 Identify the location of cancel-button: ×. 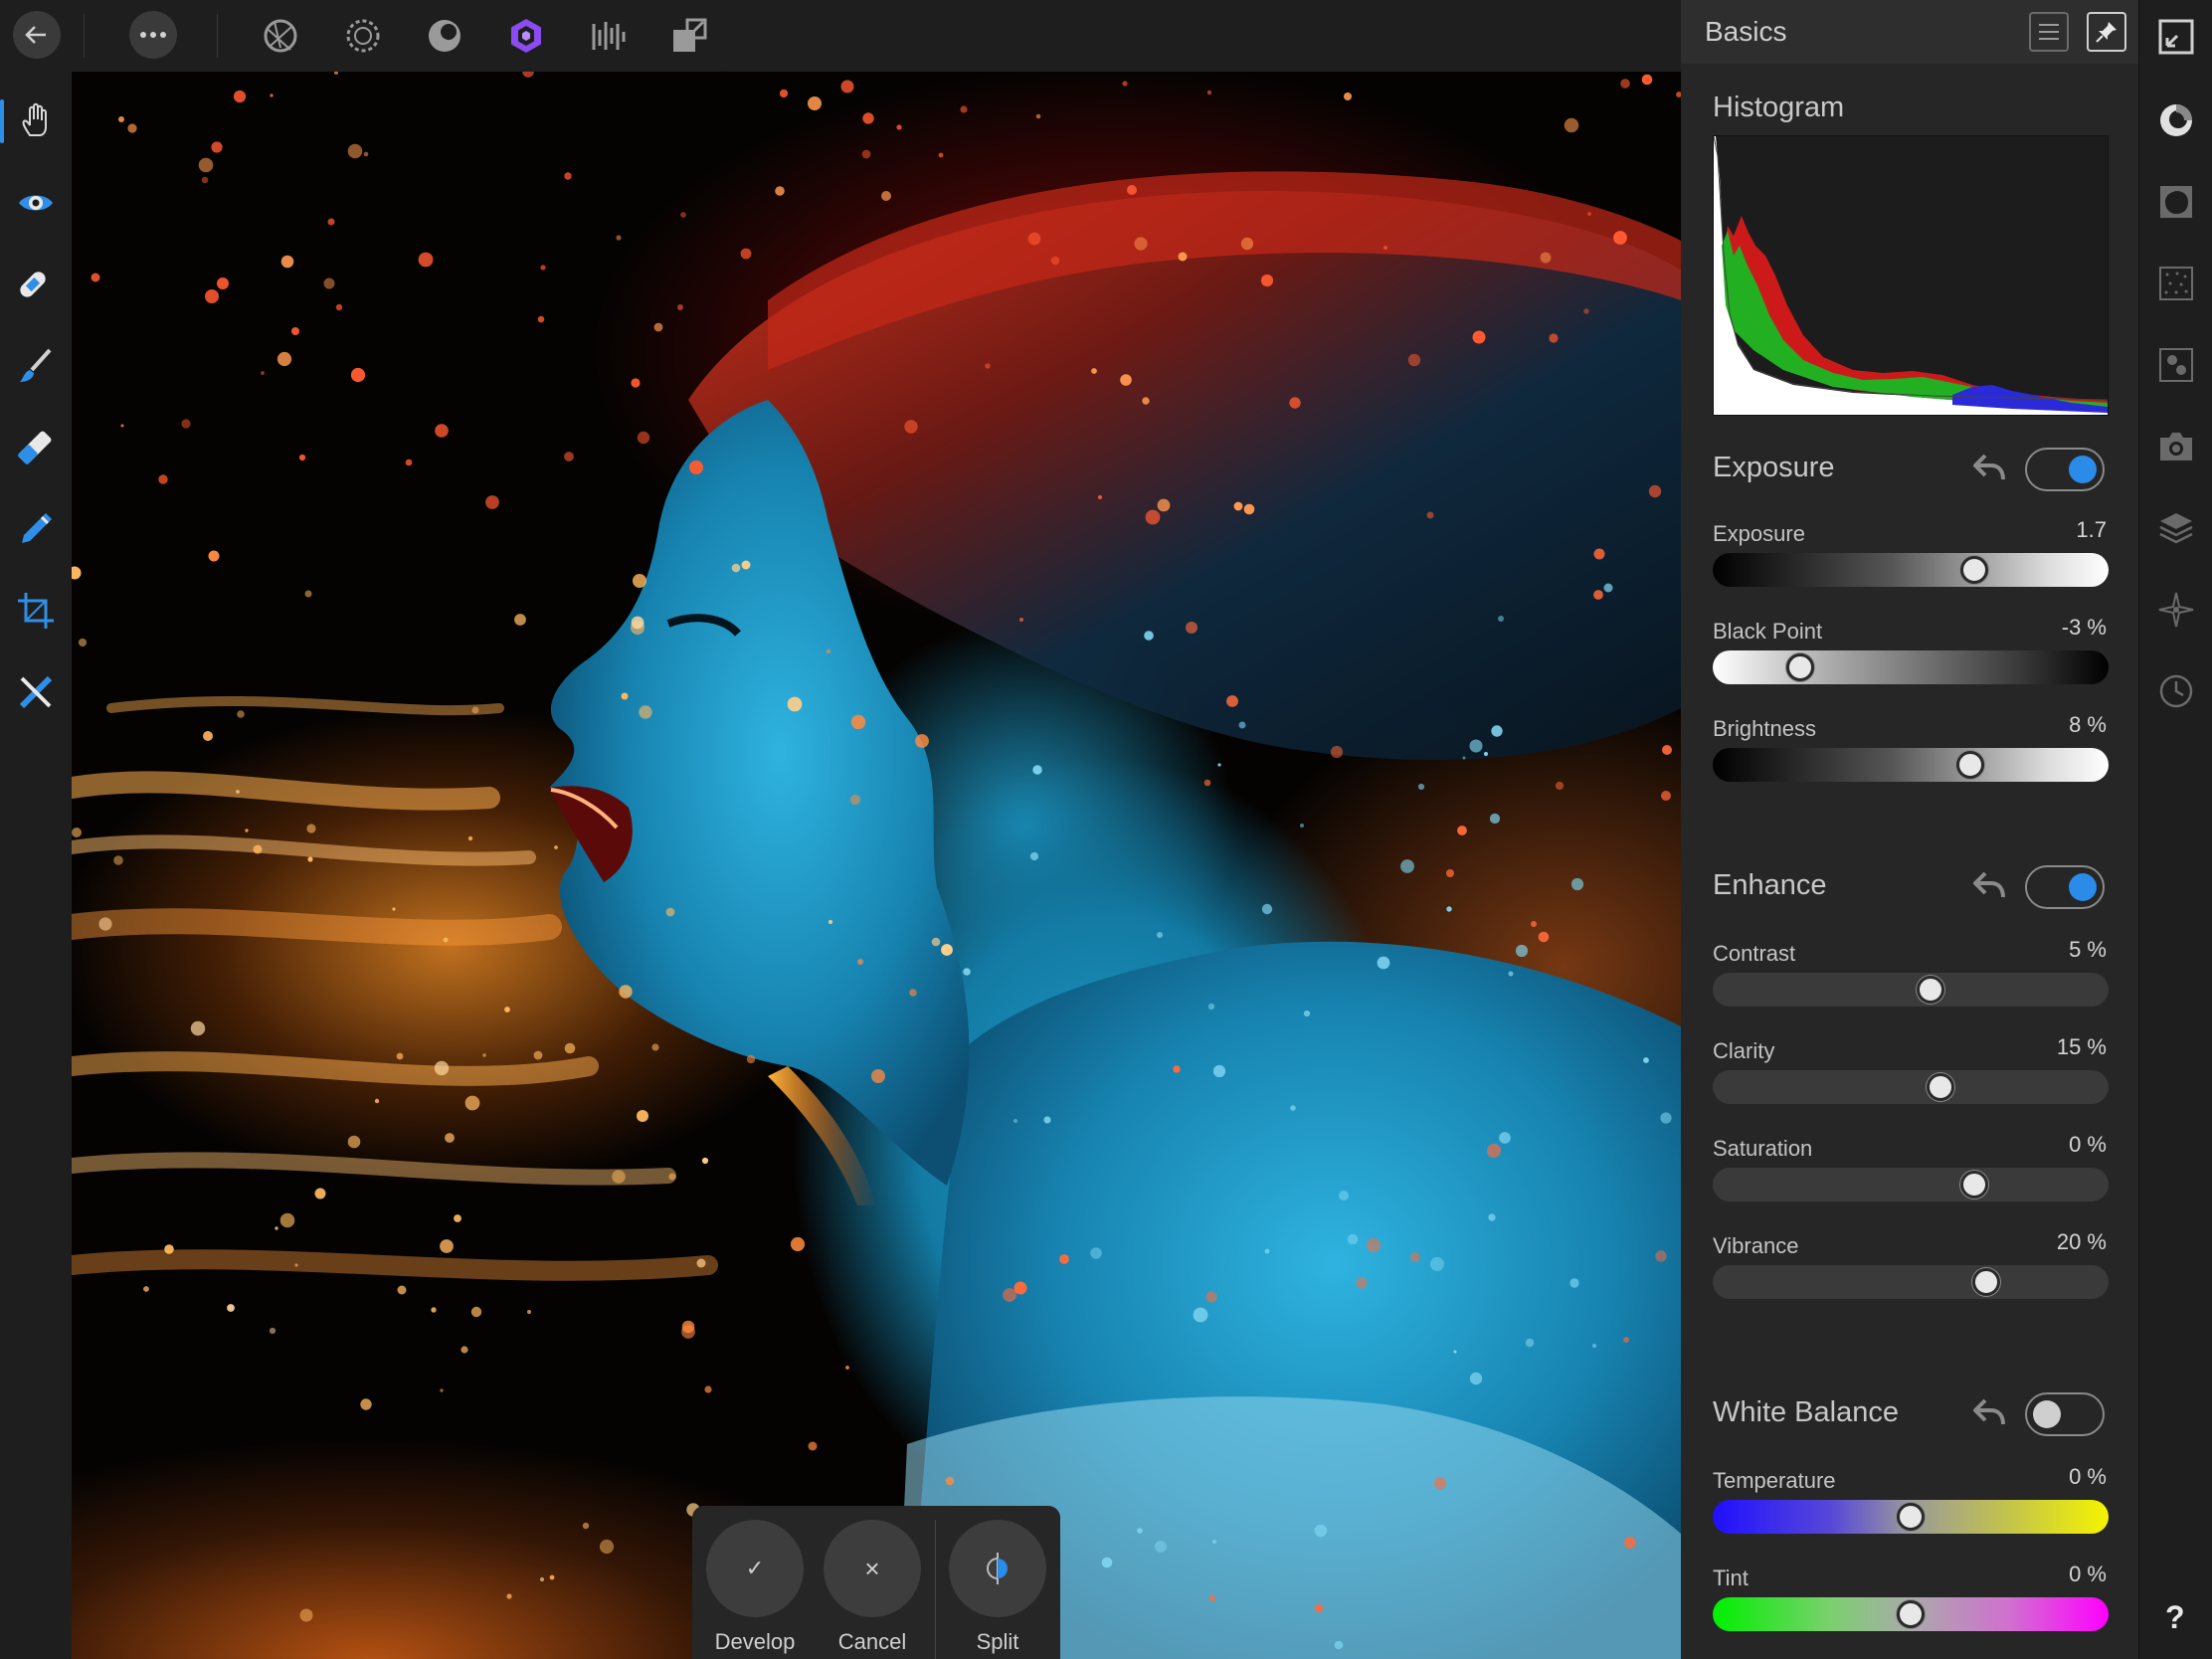
(872, 1568).